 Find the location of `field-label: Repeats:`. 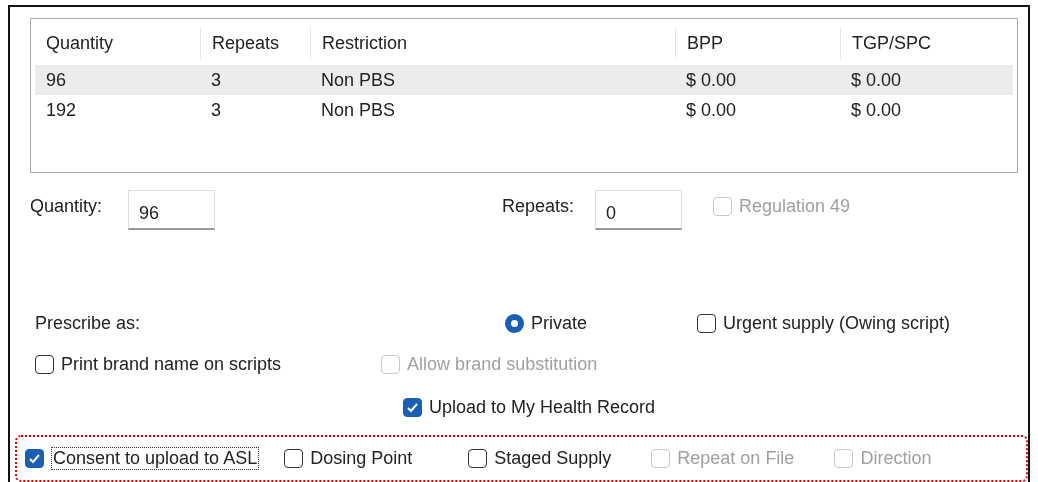

field-label: Repeats: is located at coordinates (539, 206).